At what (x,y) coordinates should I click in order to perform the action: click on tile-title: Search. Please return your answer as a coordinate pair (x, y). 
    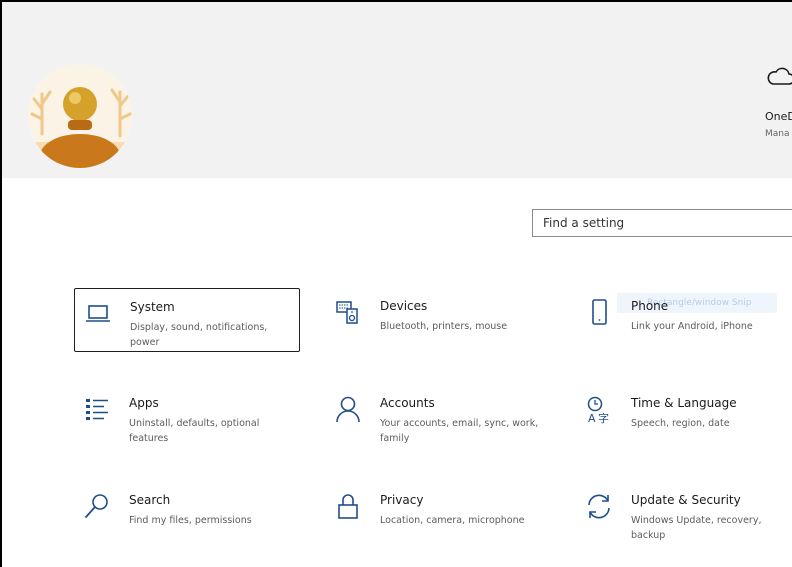
    Looking at the image, I should click on (150, 500).